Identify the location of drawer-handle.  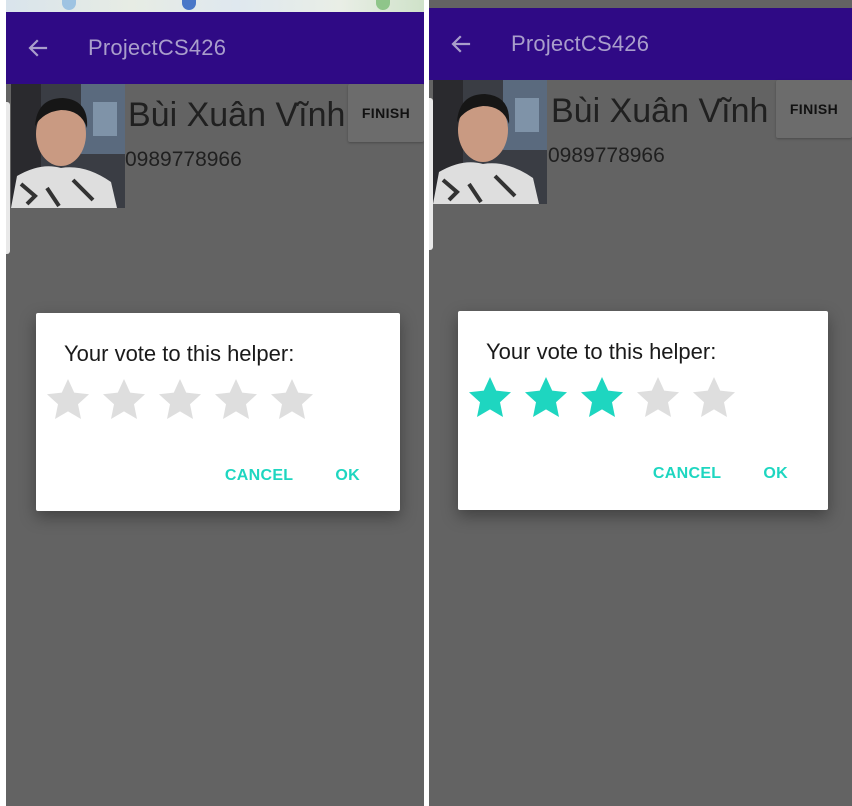
(8, 178).